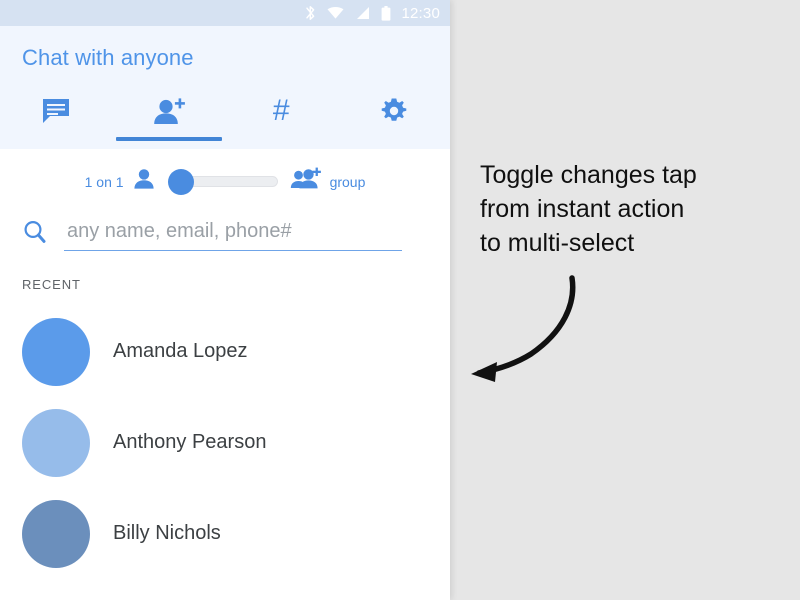 The height and width of the screenshot is (600, 800). Describe the element at coordinates (180, 181) in the screenshot. I see `slider-thumb` at that location.